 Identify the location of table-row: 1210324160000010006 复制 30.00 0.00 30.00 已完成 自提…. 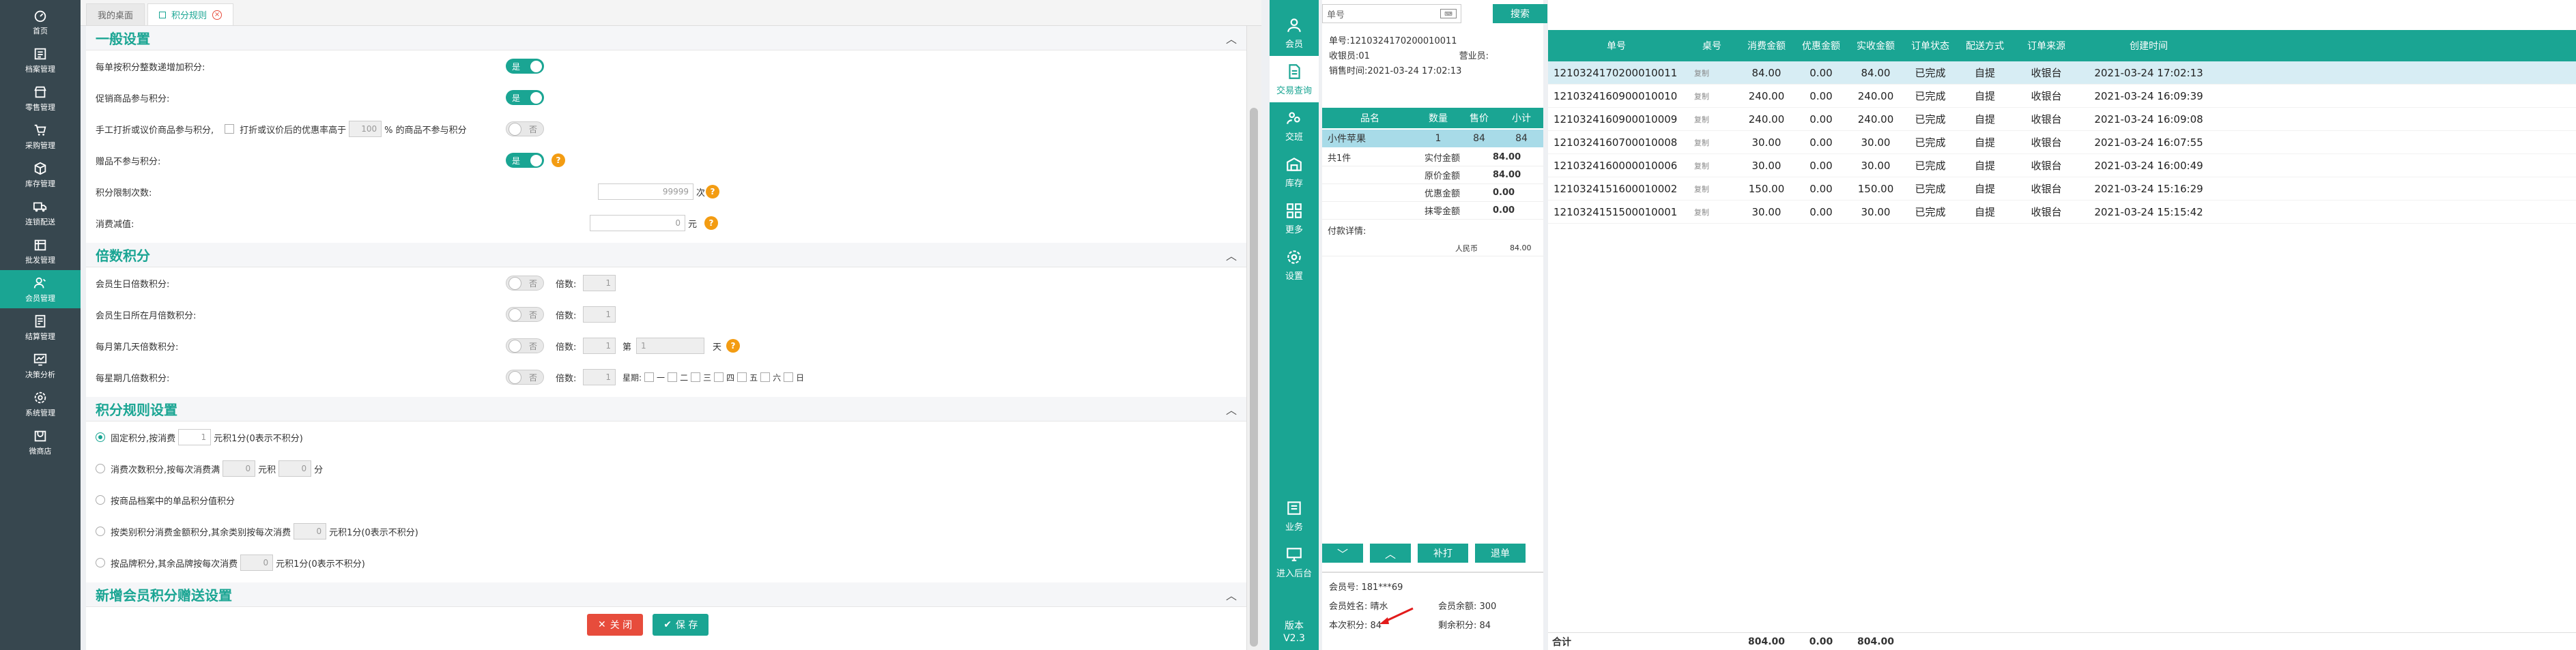
(2062, 165).